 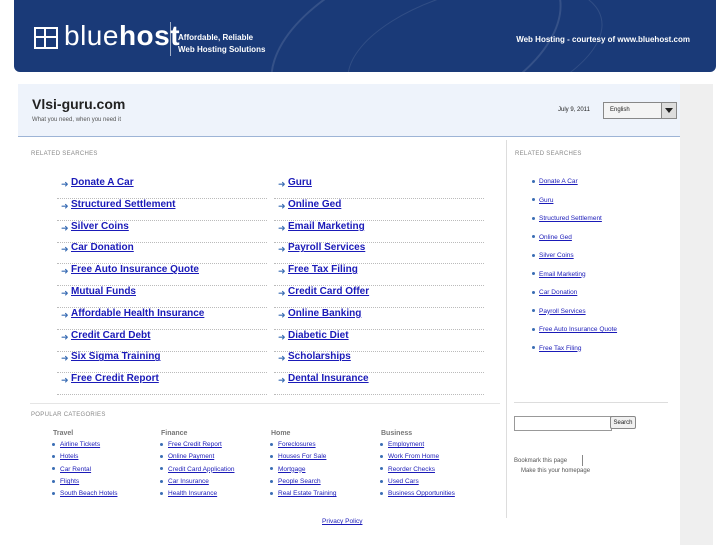 What do you see at coordinates (326, 226) in the screenshot?
I see `related-link: Email Marketing` at bounding box center [326, 226].